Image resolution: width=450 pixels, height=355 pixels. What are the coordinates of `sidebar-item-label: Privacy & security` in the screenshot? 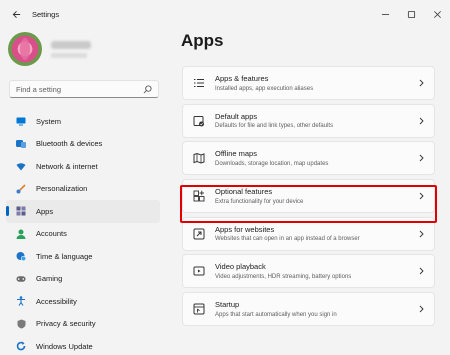 It's located at (66, 324).